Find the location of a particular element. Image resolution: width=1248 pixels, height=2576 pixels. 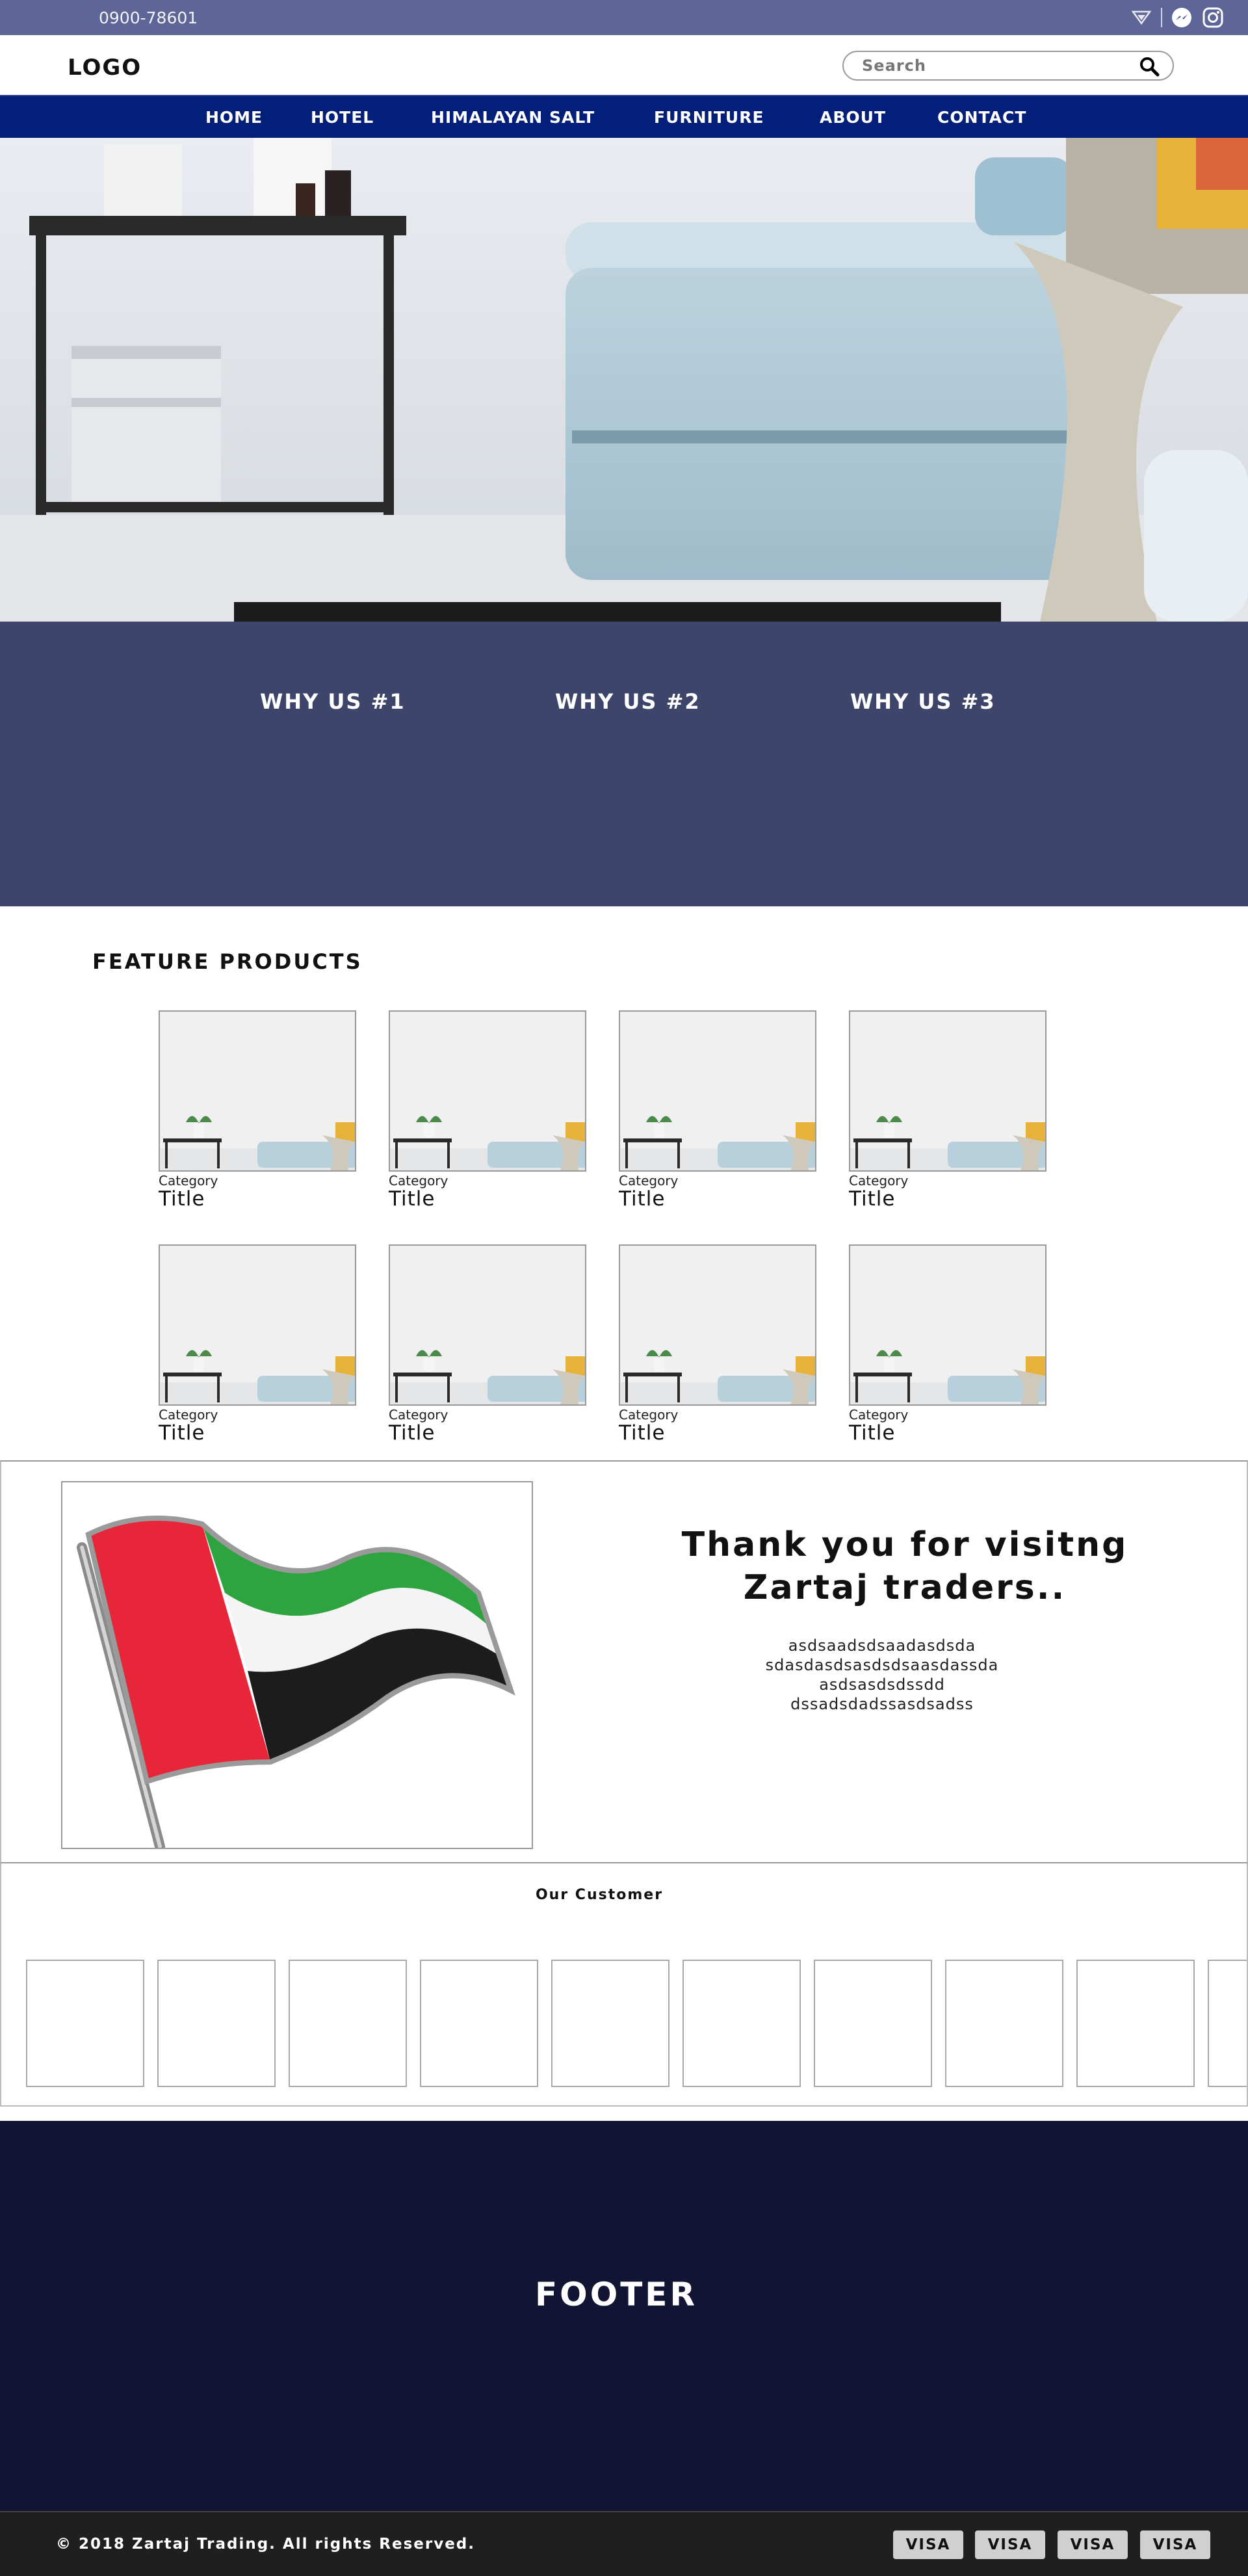

top-bar: 0900-78601 is located at coordinates (624, 17).